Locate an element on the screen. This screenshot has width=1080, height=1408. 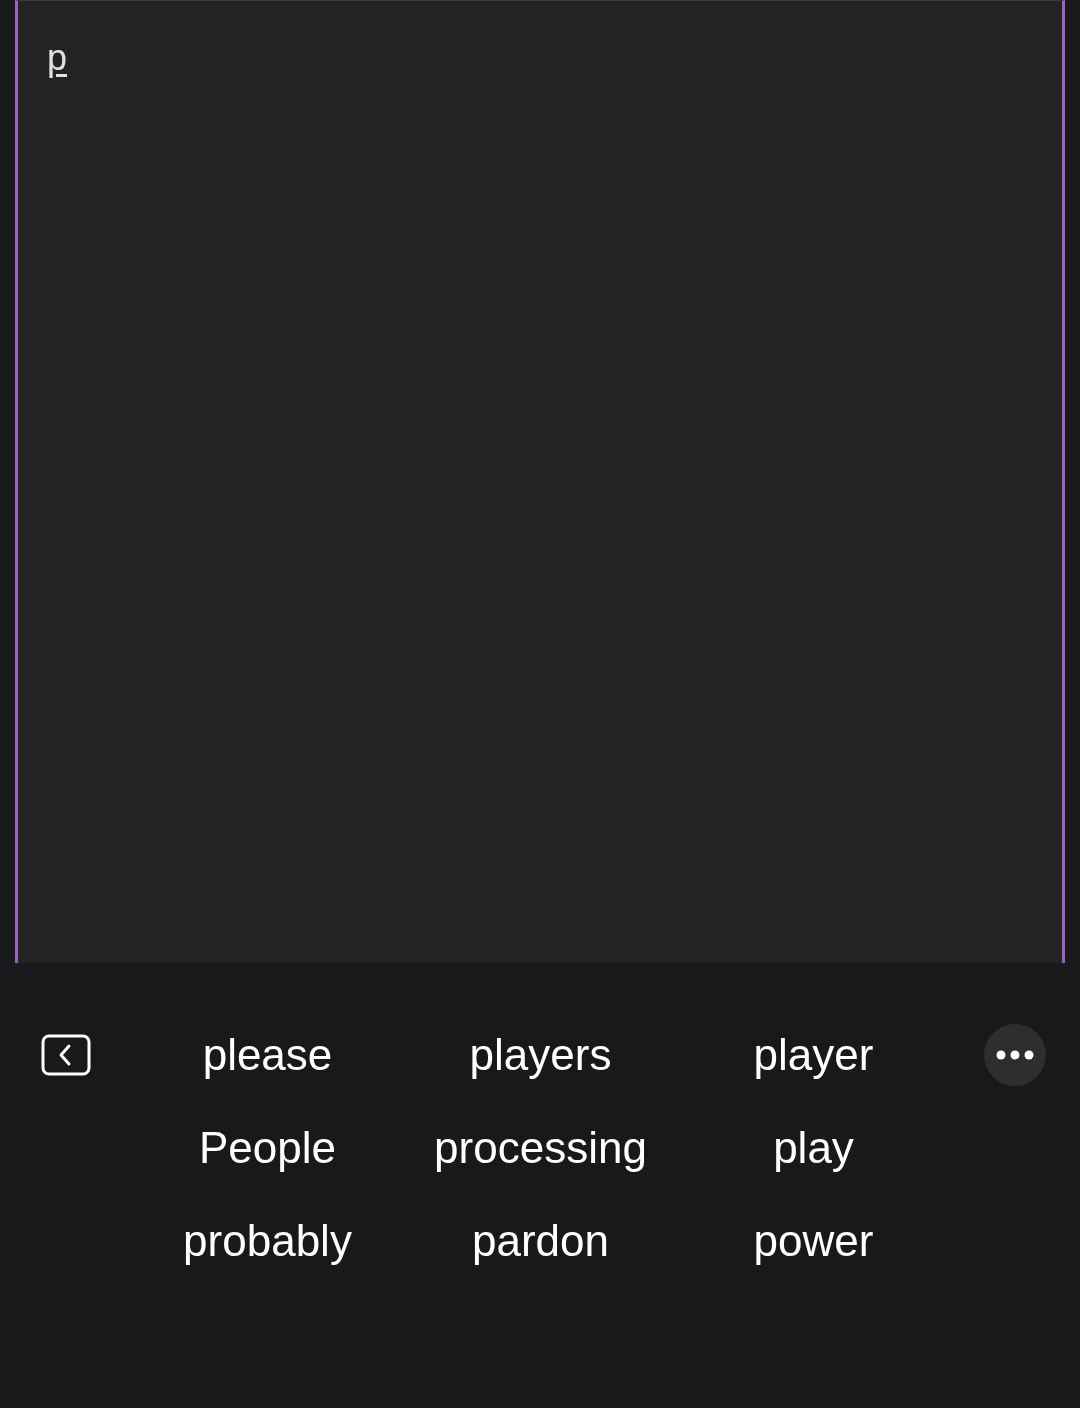
suggestion: please is located at coordinates (267, 1054).